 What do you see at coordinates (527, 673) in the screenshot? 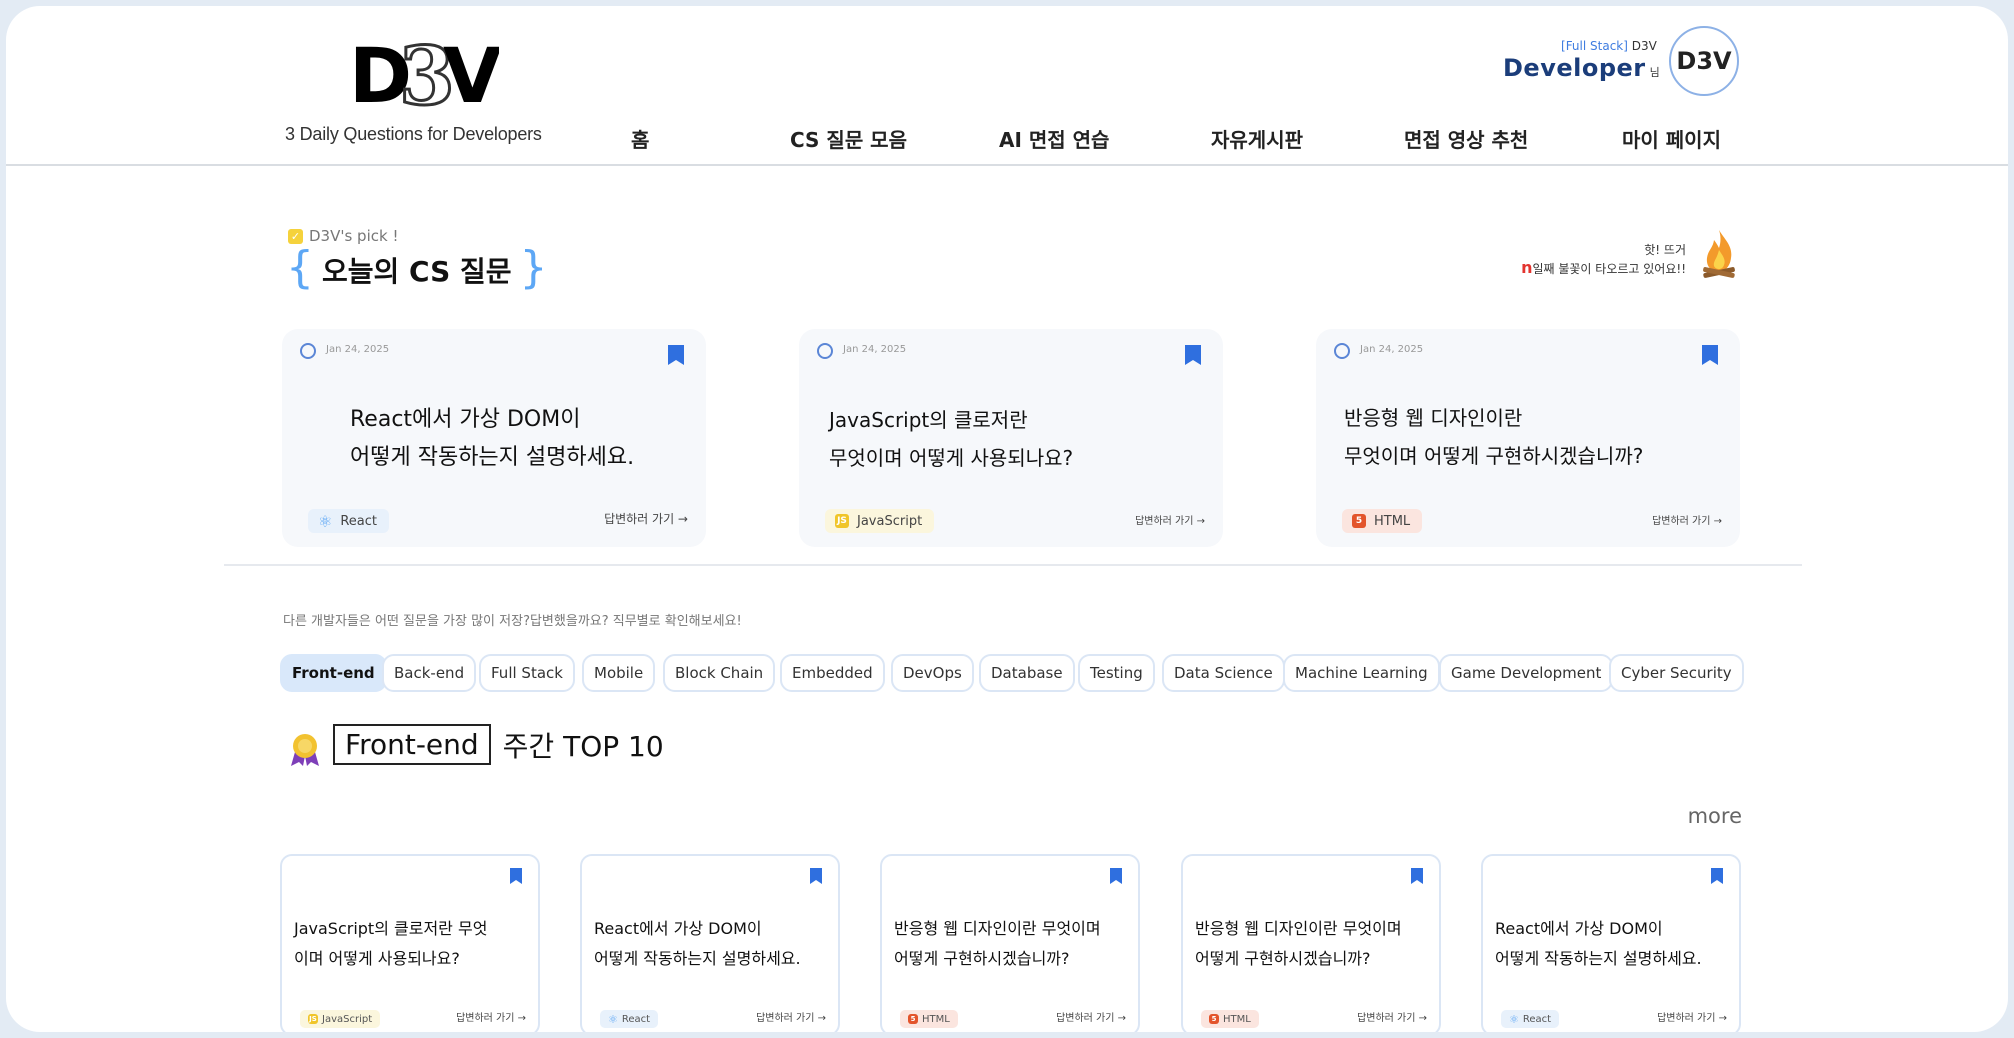
I see `chip-full-stack: Full Stack` at bounding box center [527, 673].